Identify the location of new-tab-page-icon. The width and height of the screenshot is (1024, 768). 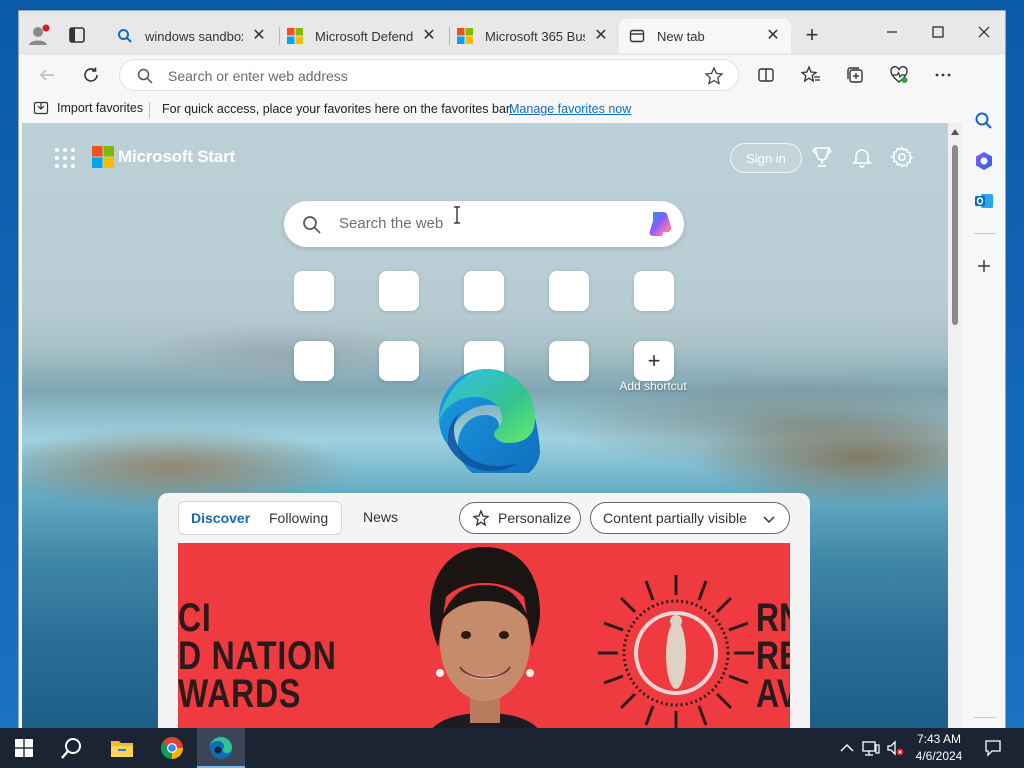
(637, 36).